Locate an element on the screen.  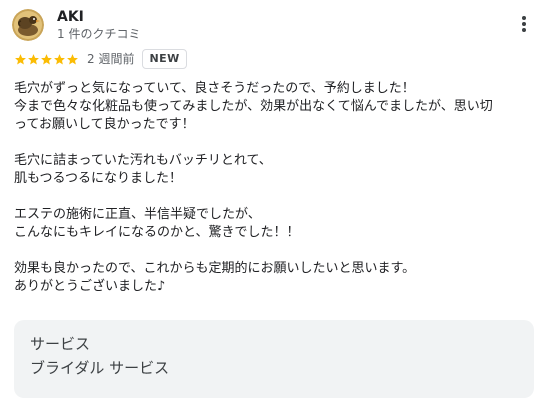
new-badge: NEW is located at coordinates (164, 59).